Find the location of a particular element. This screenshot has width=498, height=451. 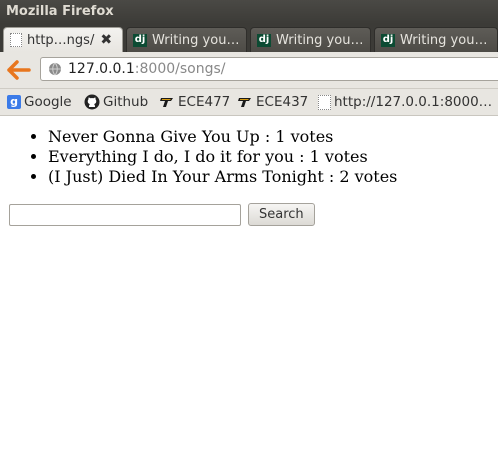

search-form: Search is located at coordinates (162, 214).